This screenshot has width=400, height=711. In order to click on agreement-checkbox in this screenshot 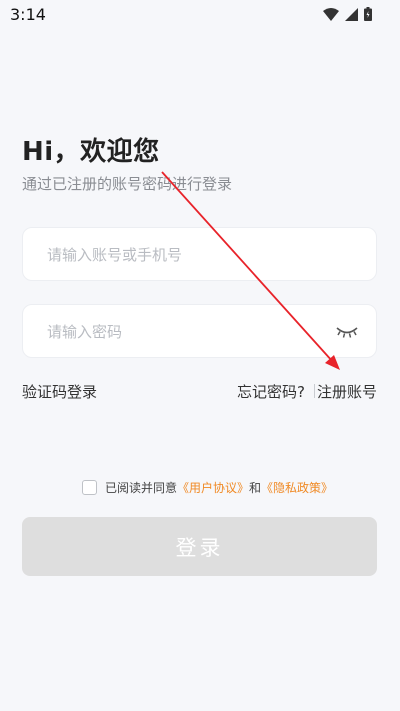, I will do `click(89, 487)`.